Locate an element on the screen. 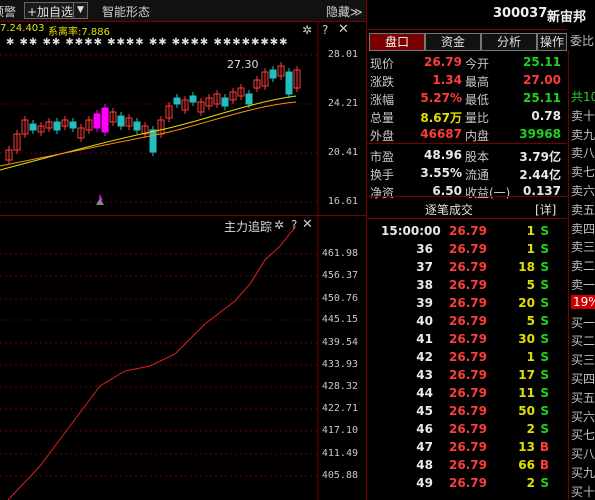  quote-label: 总量 is located at coordinates (382, 118).